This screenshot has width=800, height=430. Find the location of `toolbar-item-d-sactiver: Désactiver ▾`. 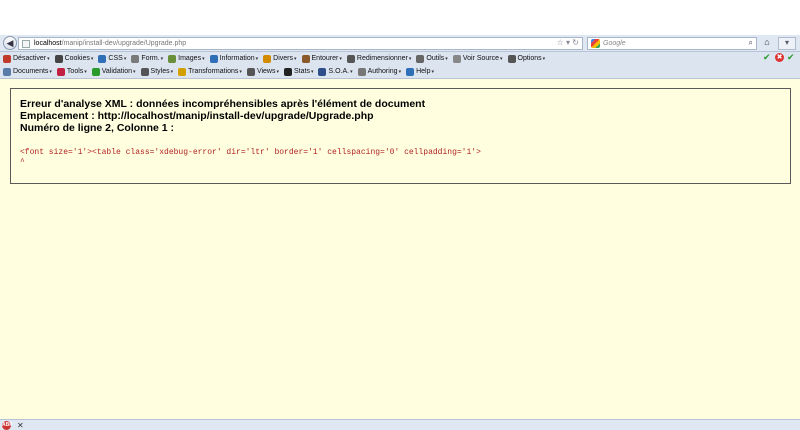

toolbar-item-d-sactiver: Désactiver ▾ is located at coordinates (26, 58).